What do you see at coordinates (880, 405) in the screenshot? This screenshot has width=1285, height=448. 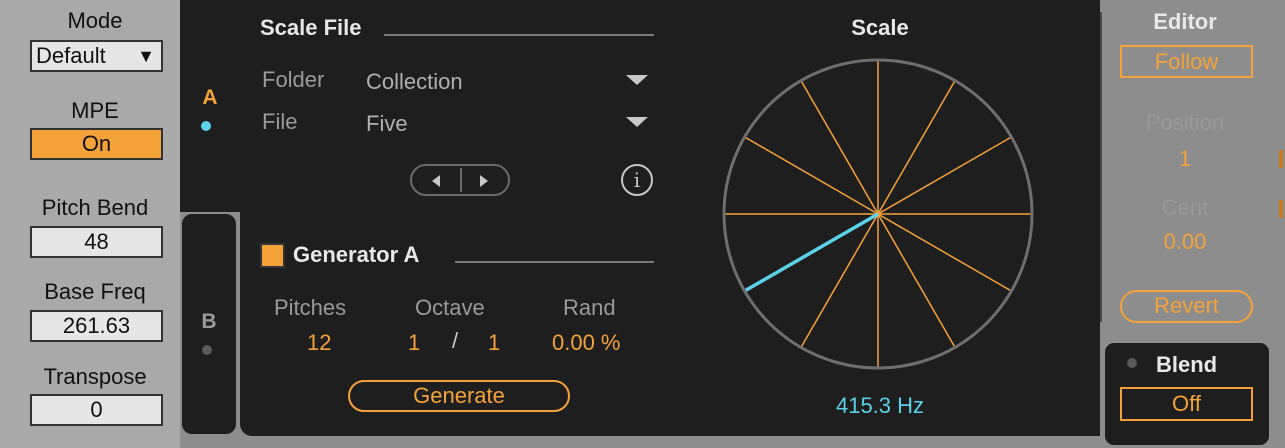 I see `frequency-readout: 415.3 Hz` at bounding box center [880, 405].